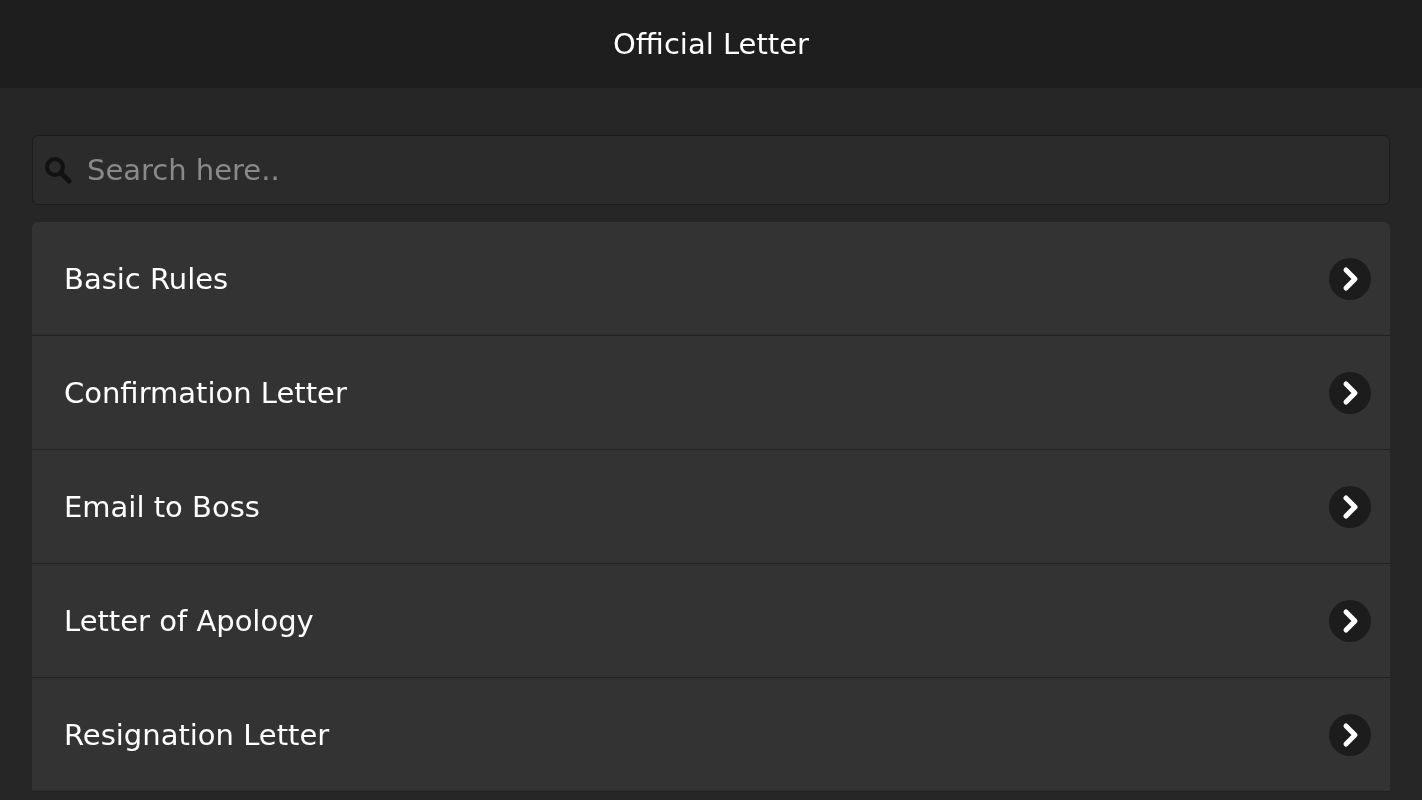 The image size is (1422, 800). What do you see at coordinates (711, 170) in the screenshot?
I see `search-field: Search here..` at bounding box center [711, 170].